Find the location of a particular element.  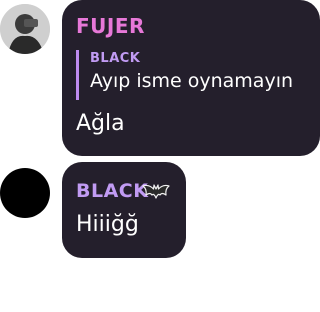

reply-text: Ayıp isme oynamayın is located at coordinates (192, 81).